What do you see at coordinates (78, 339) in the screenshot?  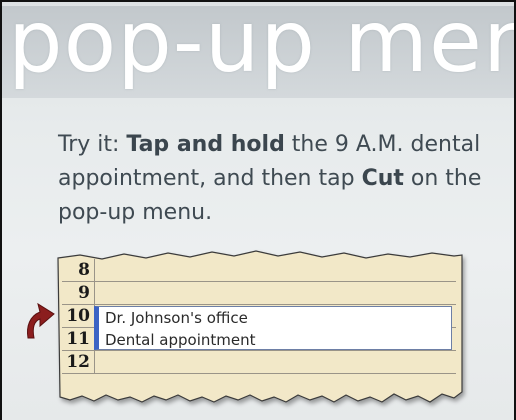 I see `hour-label: 11` at bounding box center [78, 339].